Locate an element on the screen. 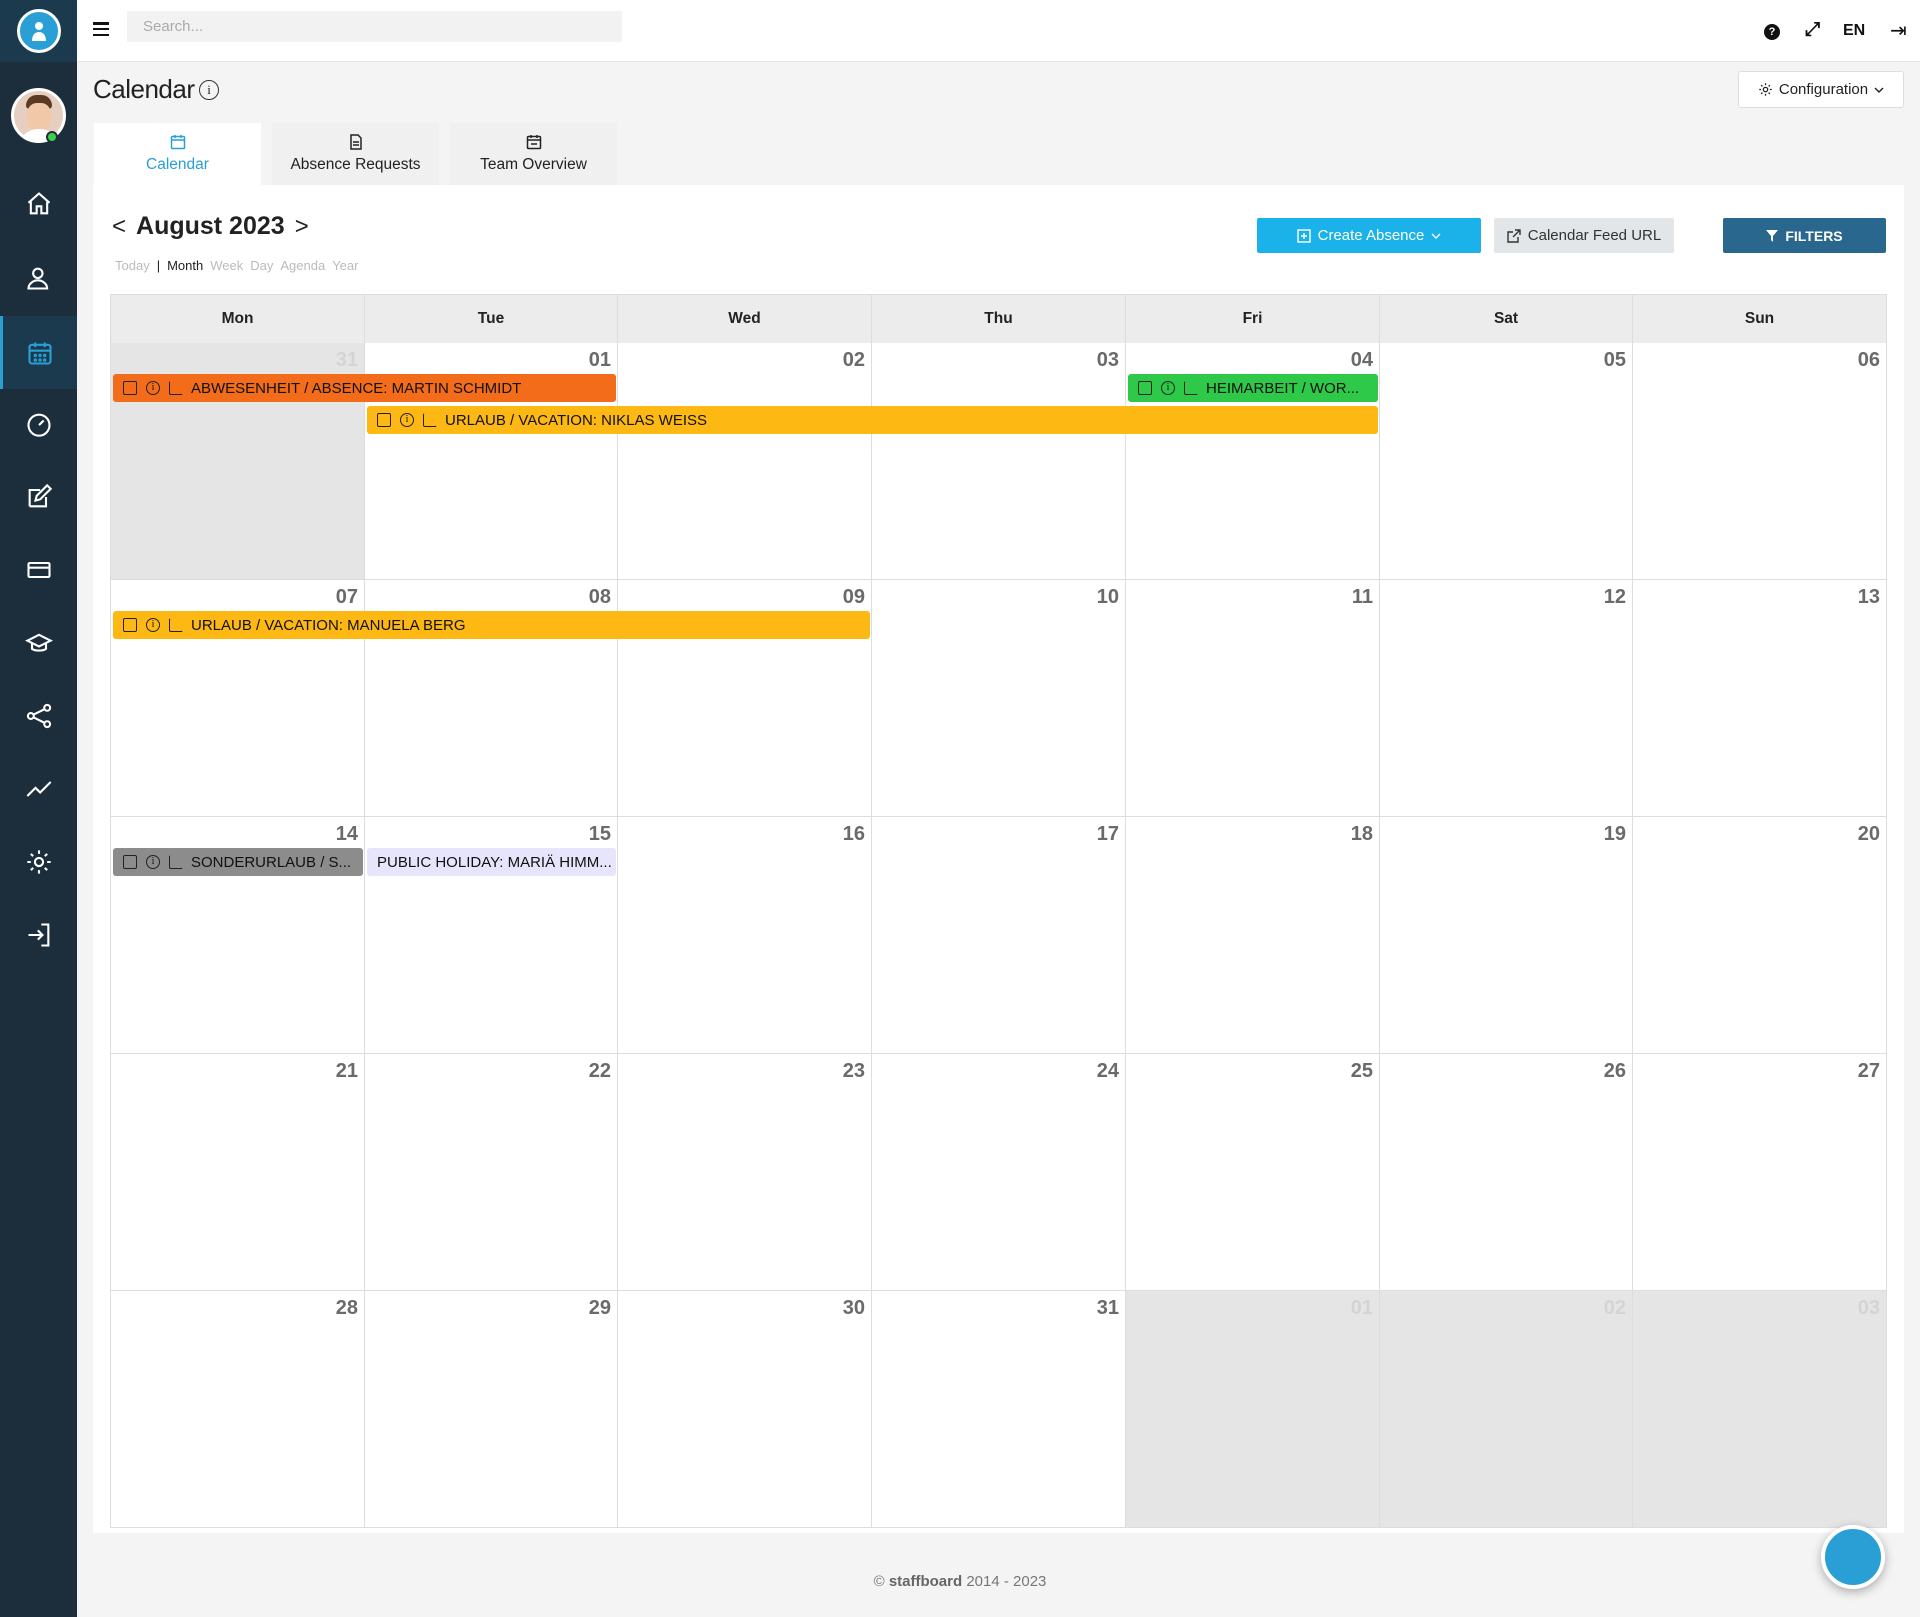  nav-training is located at coordinates (38, 642).